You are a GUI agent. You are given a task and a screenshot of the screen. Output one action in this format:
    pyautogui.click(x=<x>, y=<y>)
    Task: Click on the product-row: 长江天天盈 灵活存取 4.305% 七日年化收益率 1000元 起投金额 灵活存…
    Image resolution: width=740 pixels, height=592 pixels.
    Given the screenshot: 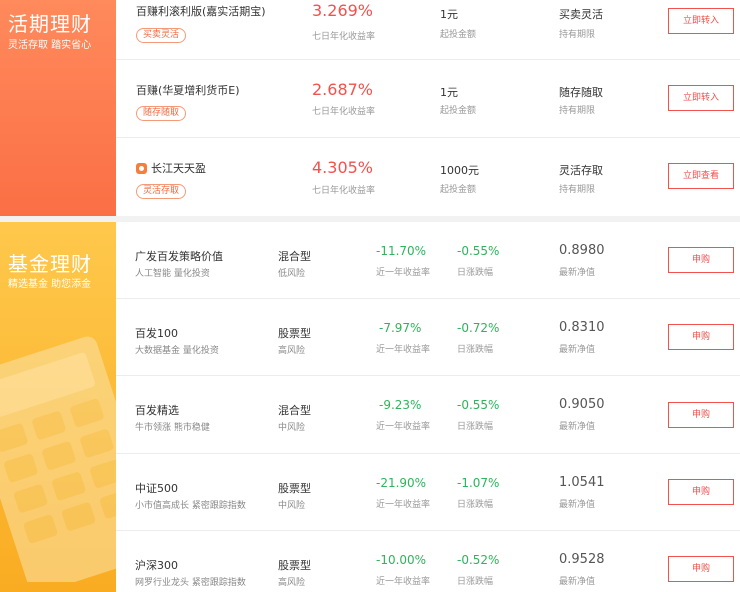 What is the action you would take?
    pyautogui.click(x=428, y=177)
    